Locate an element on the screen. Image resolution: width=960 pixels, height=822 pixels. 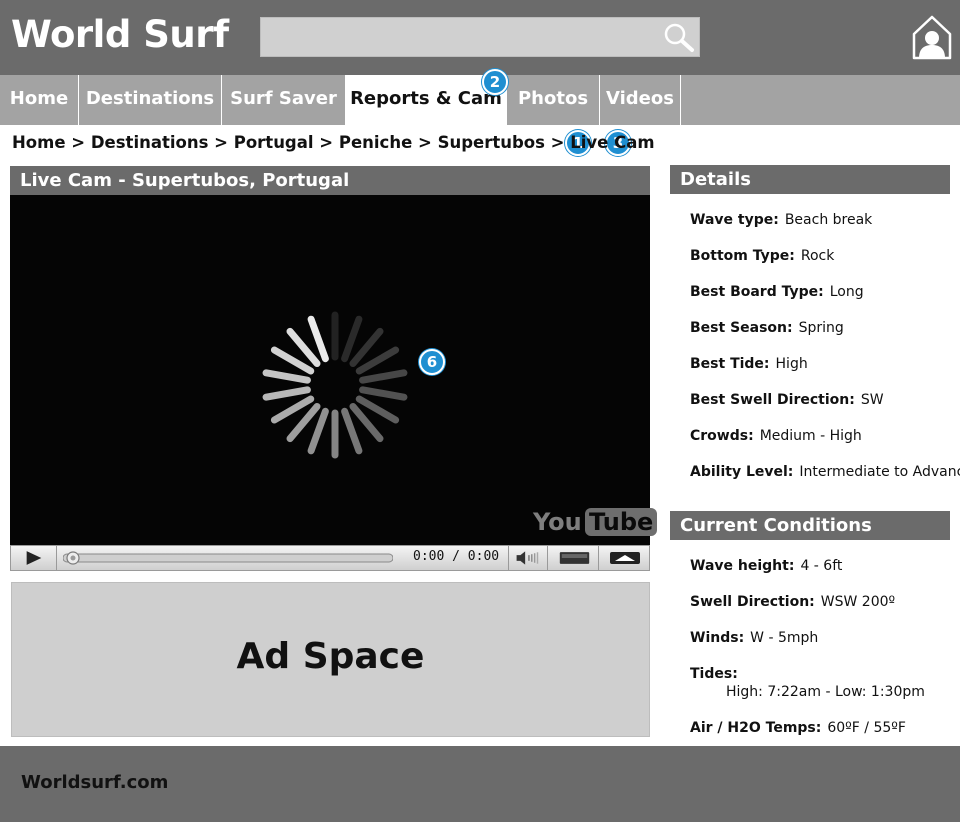
detail-label: Bottom Type: is located at coordinates (742, 256).